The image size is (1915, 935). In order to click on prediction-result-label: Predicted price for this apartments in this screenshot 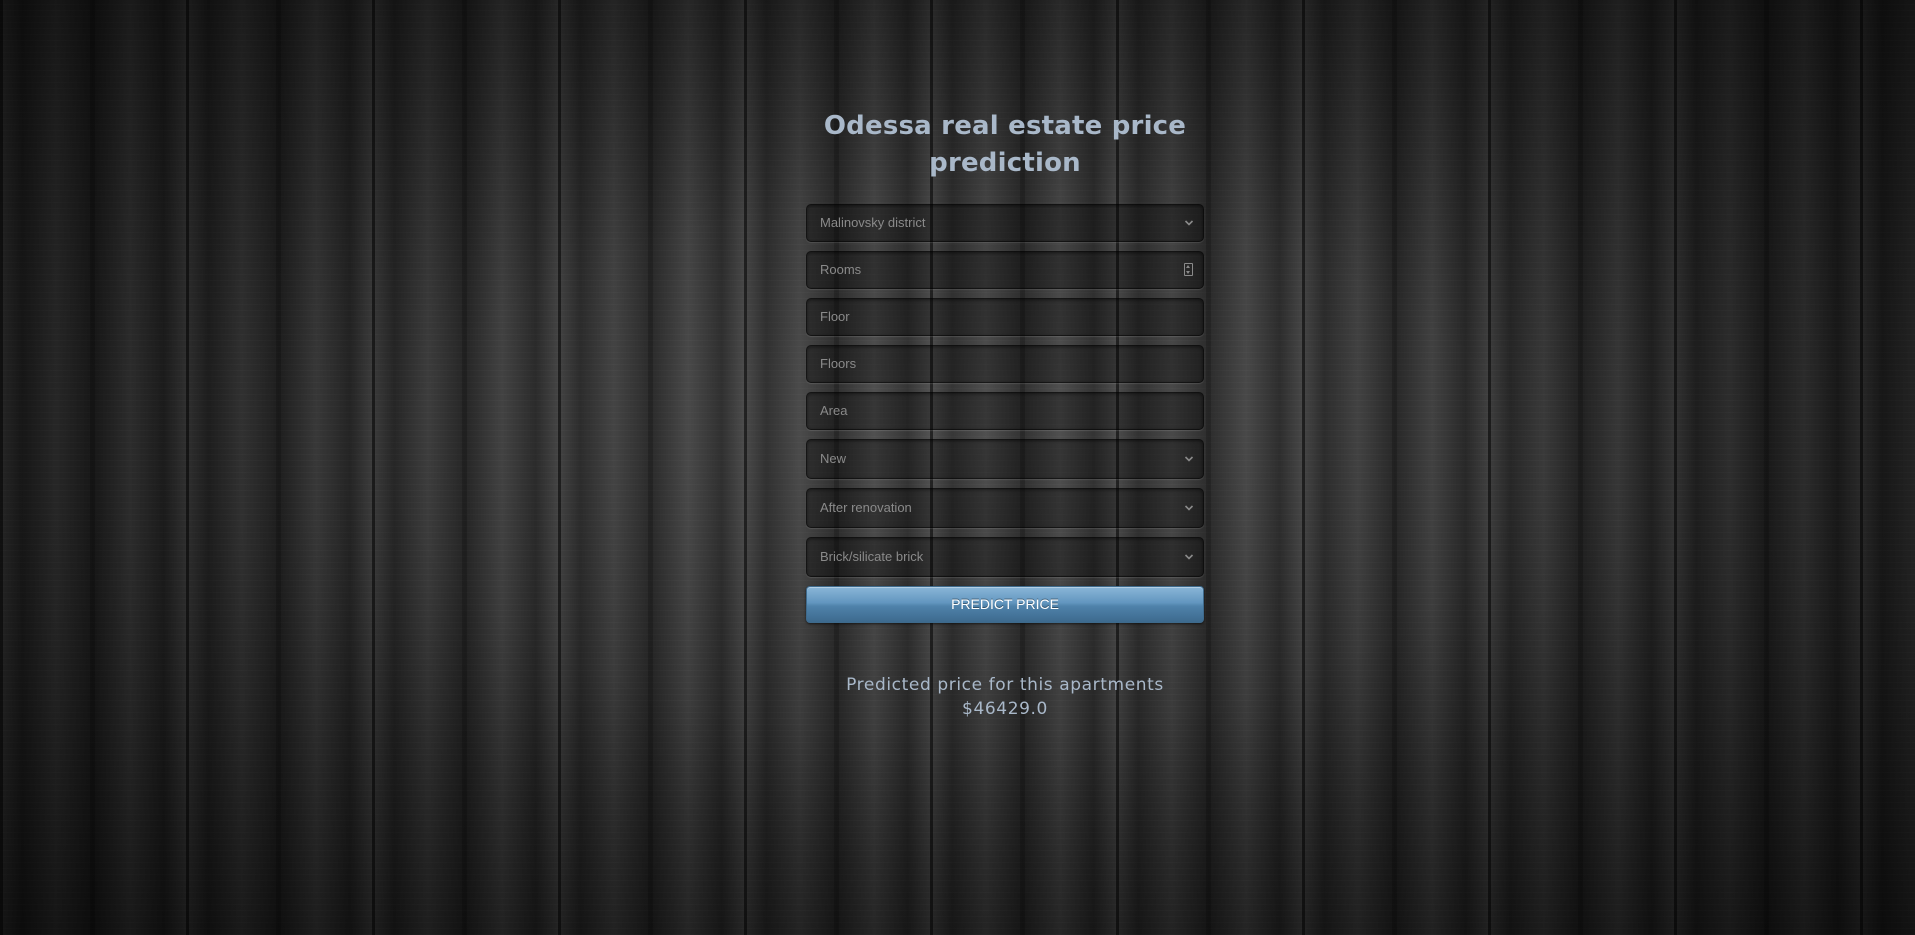, I will do `click(1005, 685)`.